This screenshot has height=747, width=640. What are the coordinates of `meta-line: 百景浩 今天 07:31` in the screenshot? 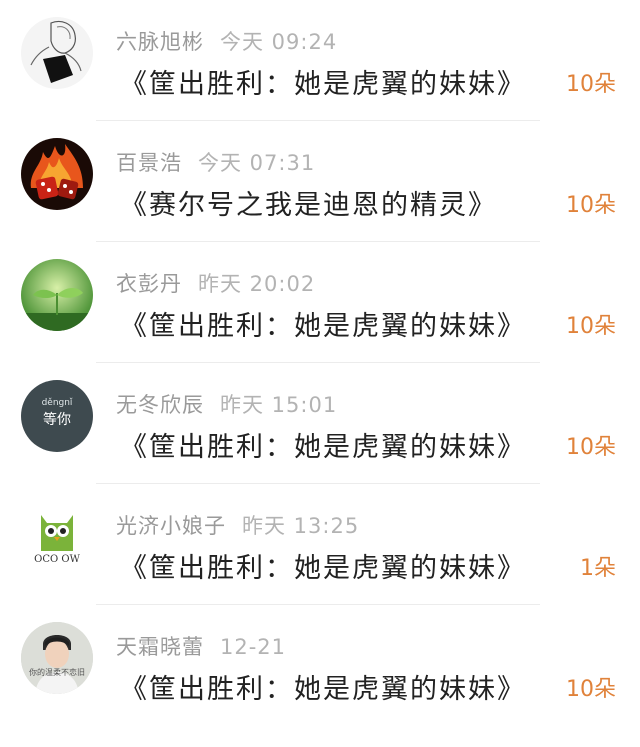 It's located at (215, 162).